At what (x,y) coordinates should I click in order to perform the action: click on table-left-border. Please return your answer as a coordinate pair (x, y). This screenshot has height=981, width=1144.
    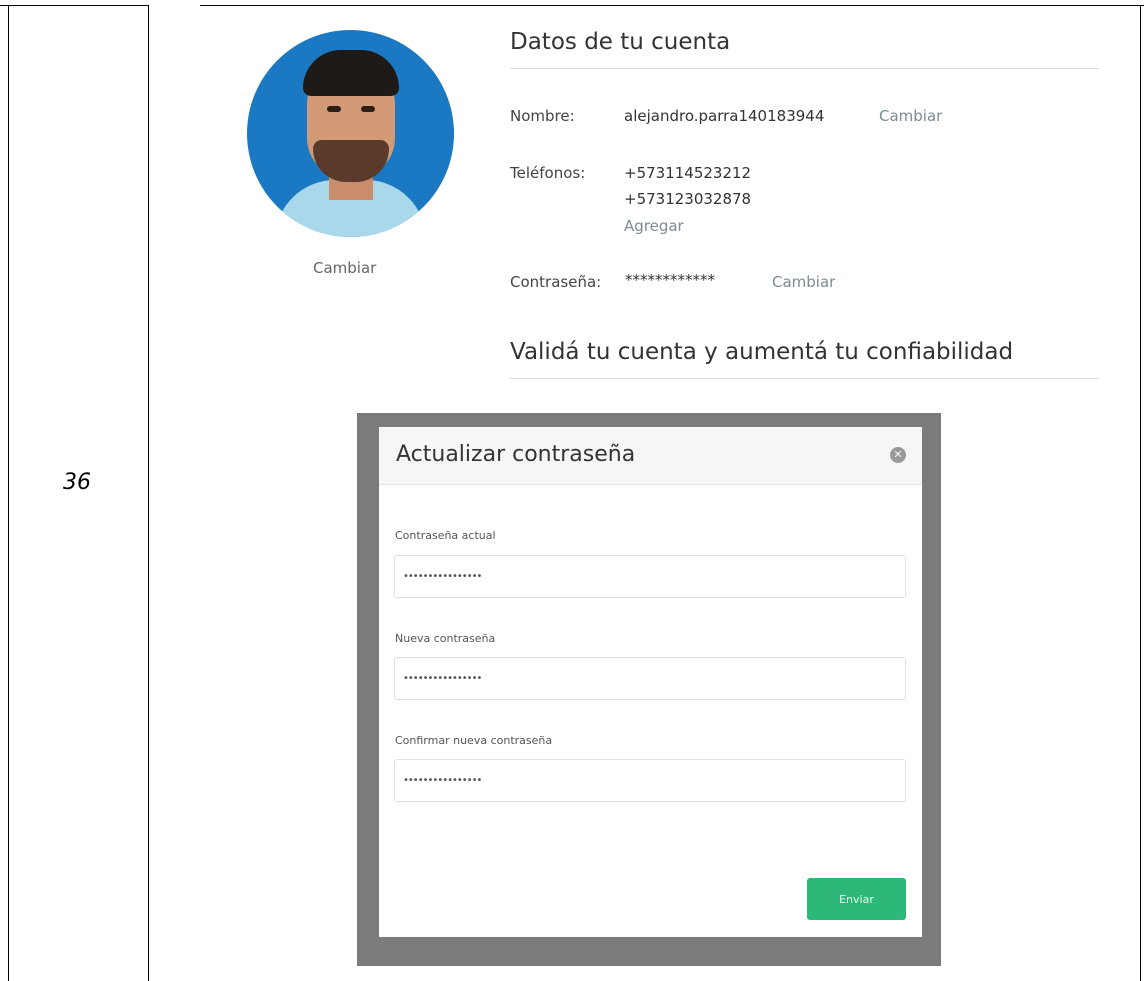
    Looking at the image, I should click on (8, 493).